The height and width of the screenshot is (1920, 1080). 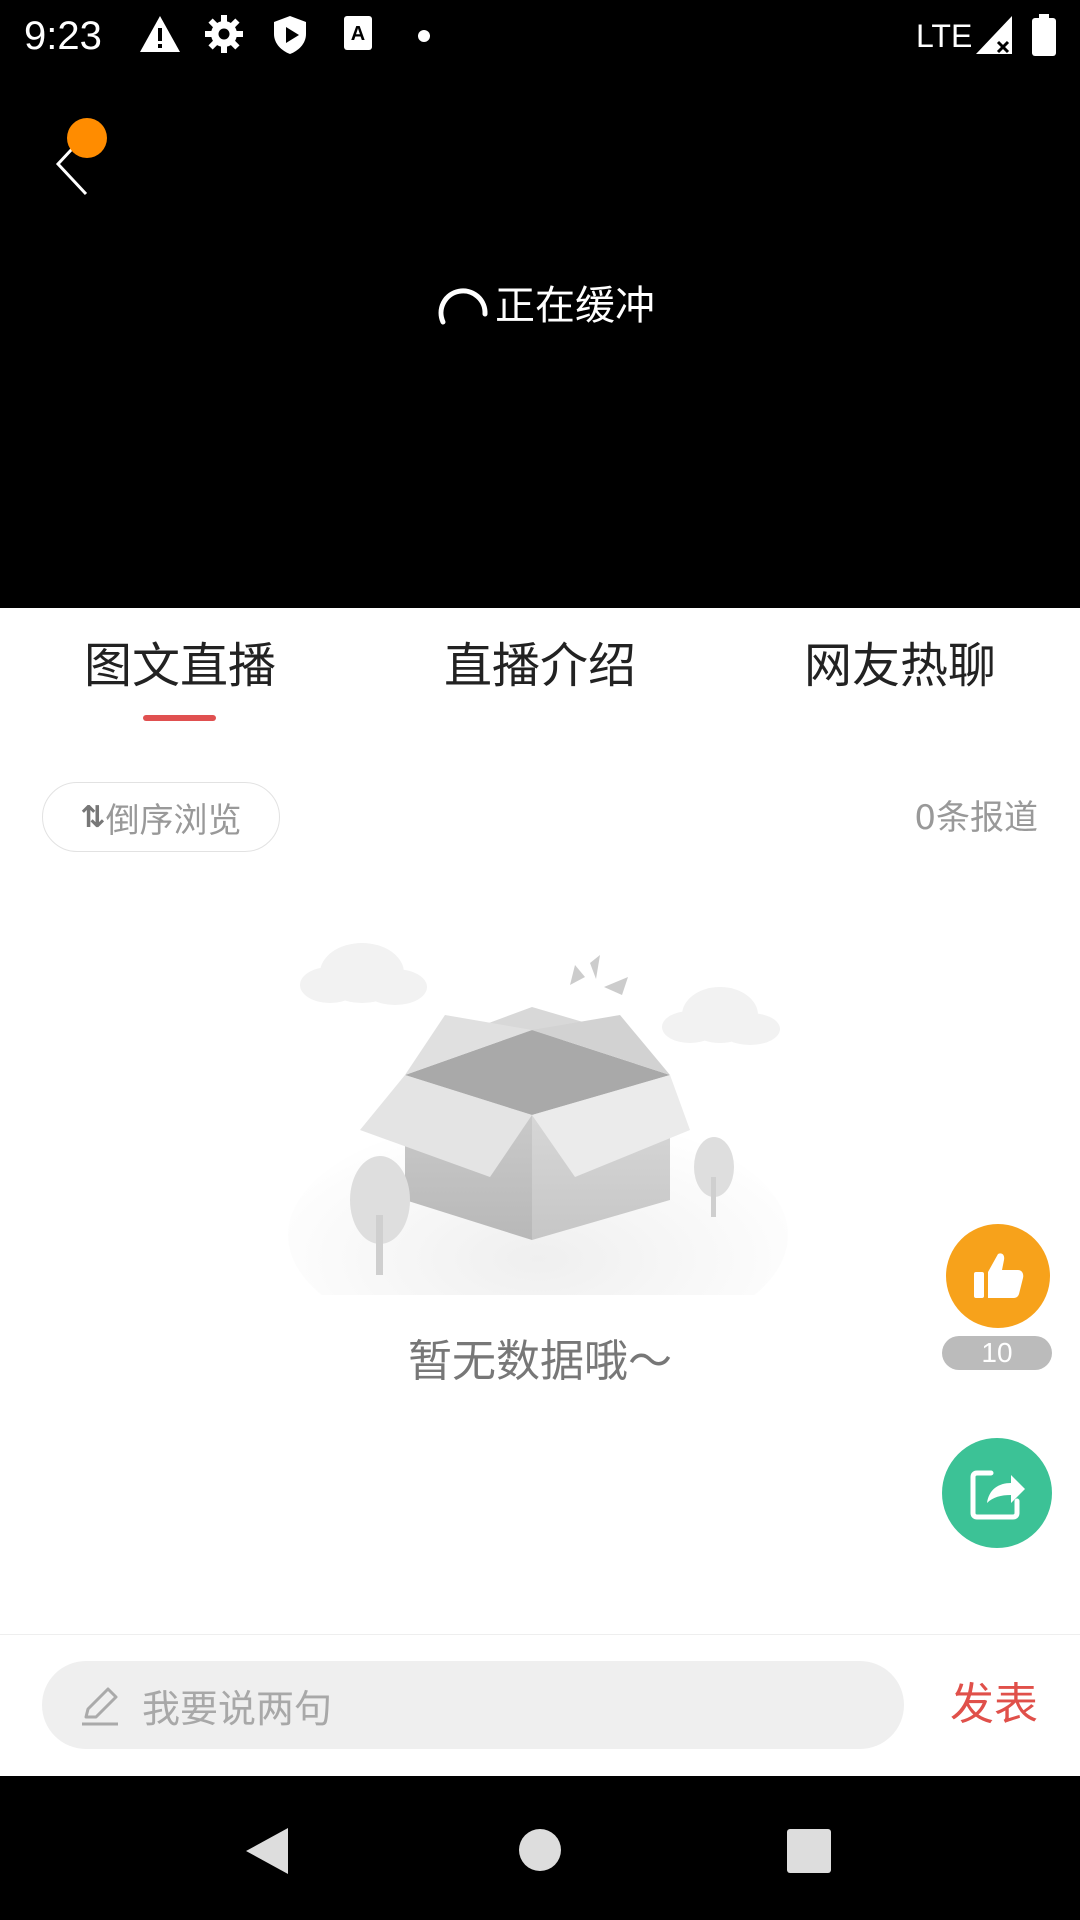 I want to click on nav-home-icon, so click(x=540, y=1850).